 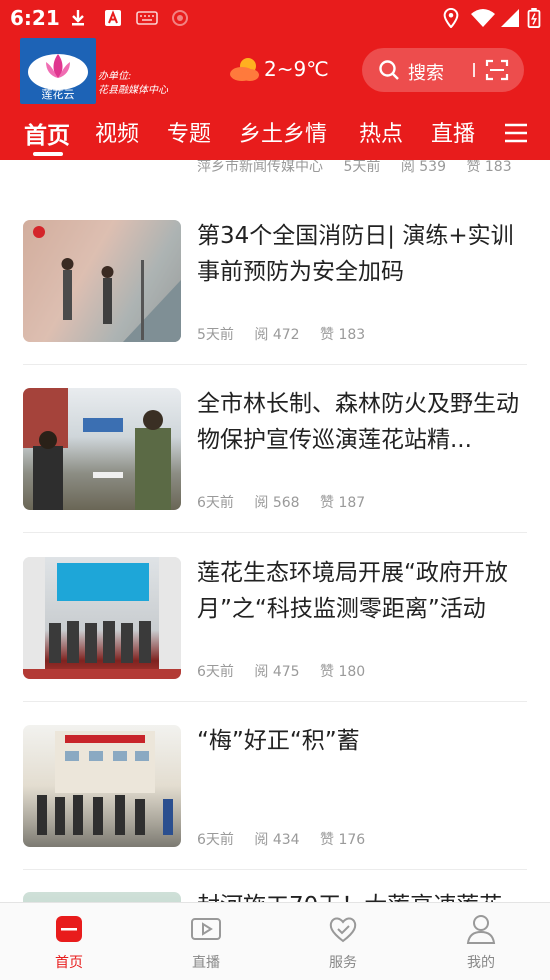 What do you see at coordinates (277, 335) in the screenshot?
I see `news-reads: 阅 472` at bounding box center [277, 335].